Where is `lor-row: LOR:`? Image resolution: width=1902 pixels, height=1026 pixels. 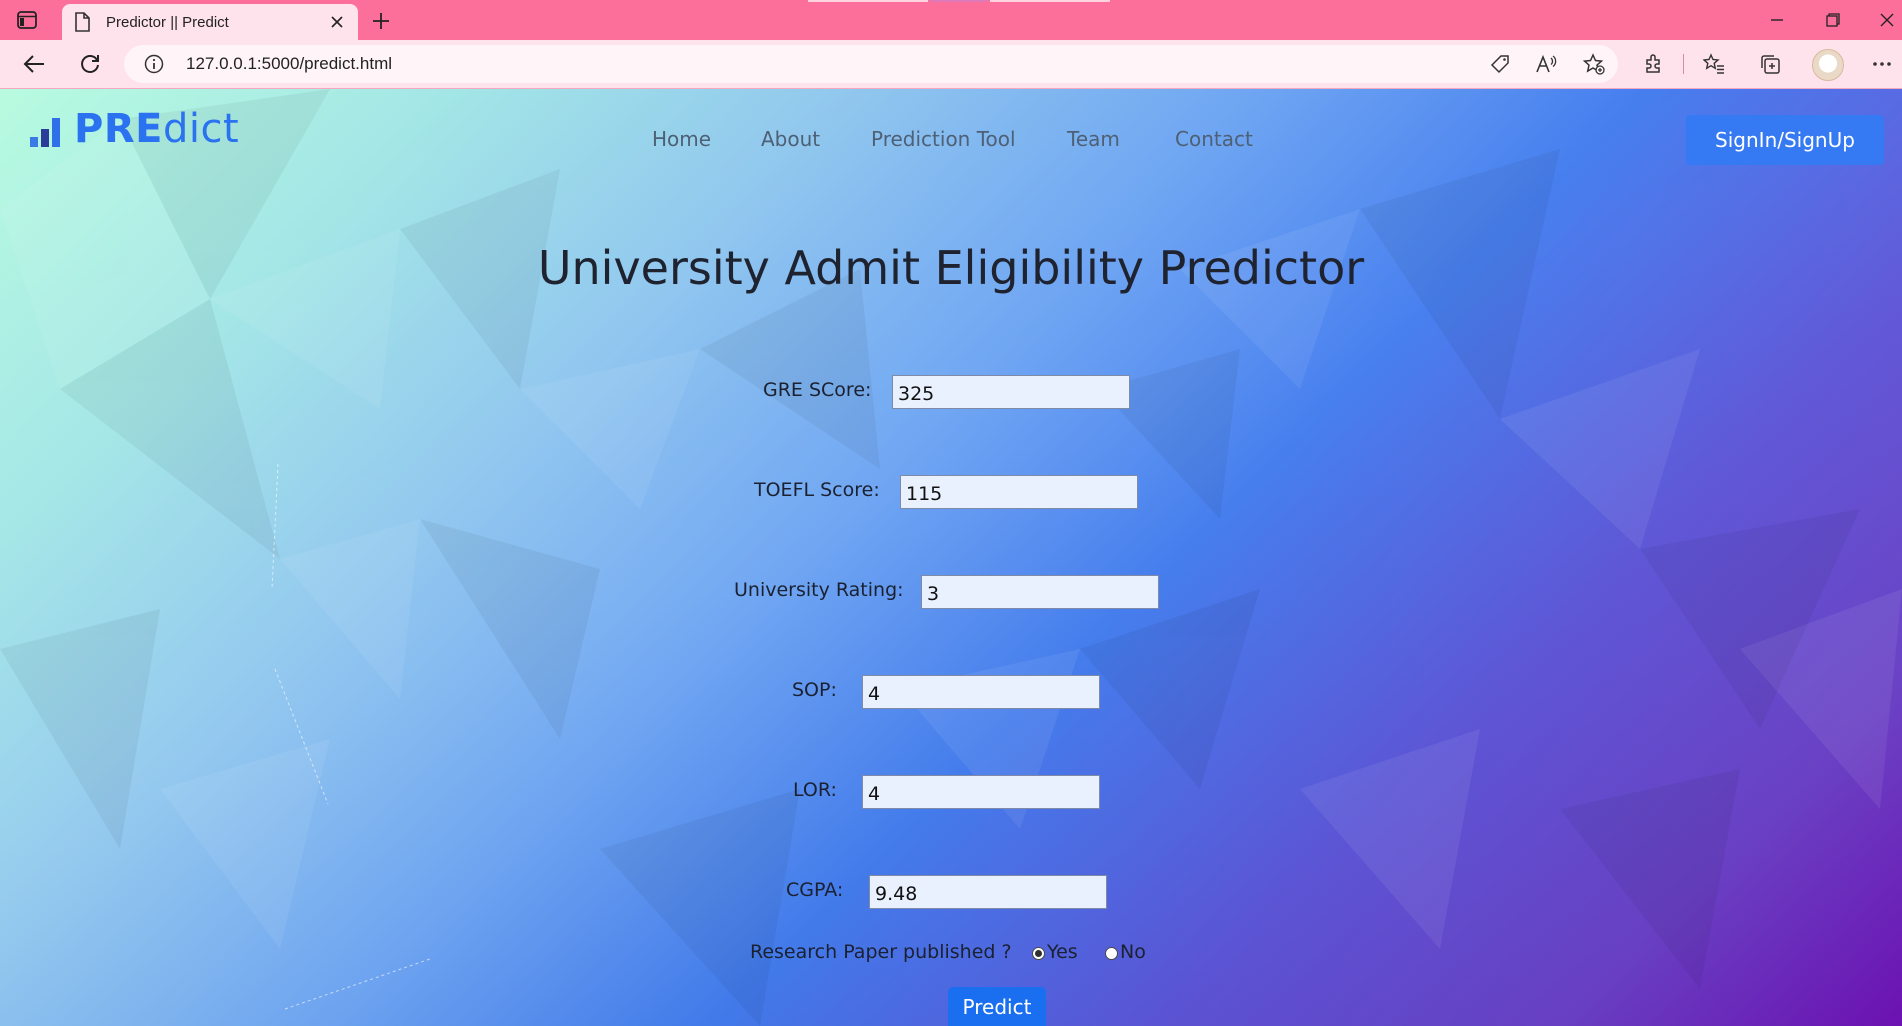
lor-row: LOR: is located at coordinates (951, 795).